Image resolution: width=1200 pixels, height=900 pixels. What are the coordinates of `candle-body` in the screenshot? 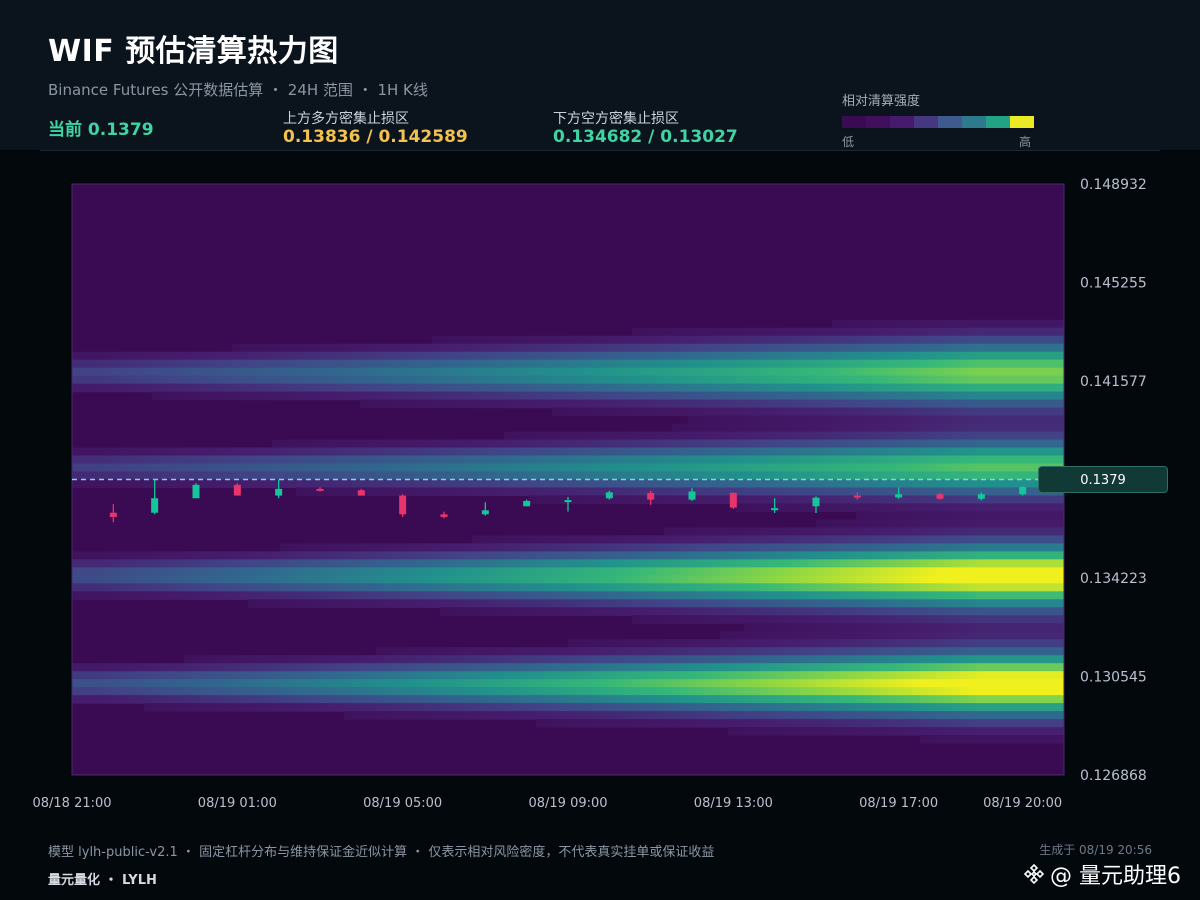 It's located at (981, 496).